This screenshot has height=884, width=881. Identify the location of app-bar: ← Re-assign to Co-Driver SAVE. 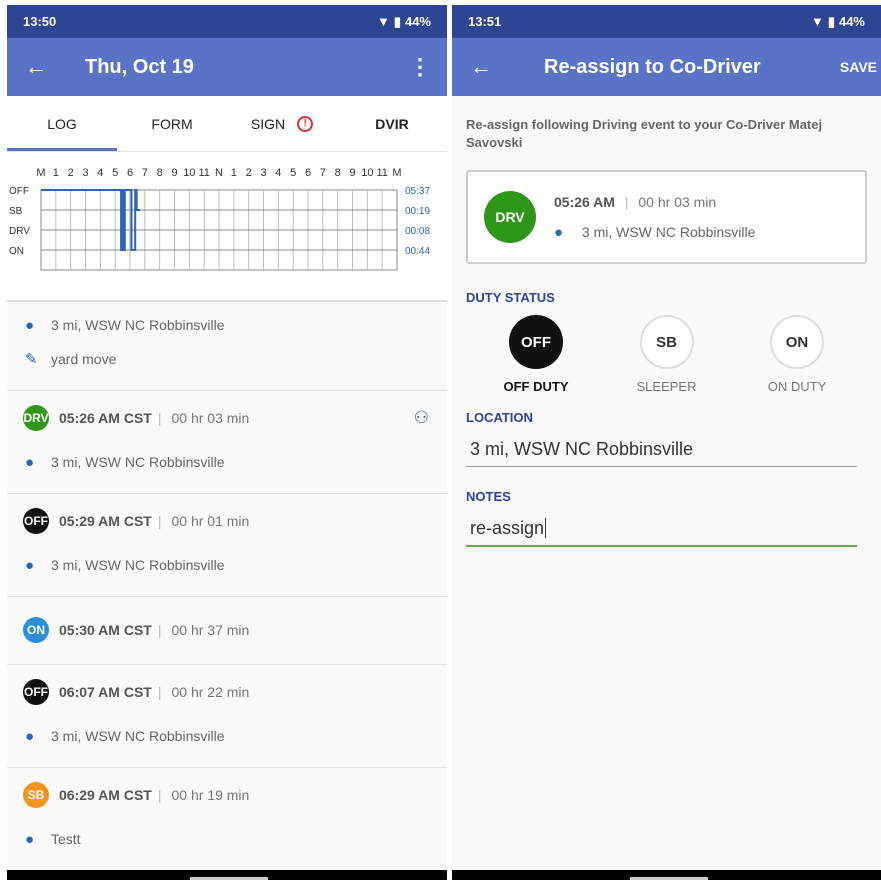
(666, 67).